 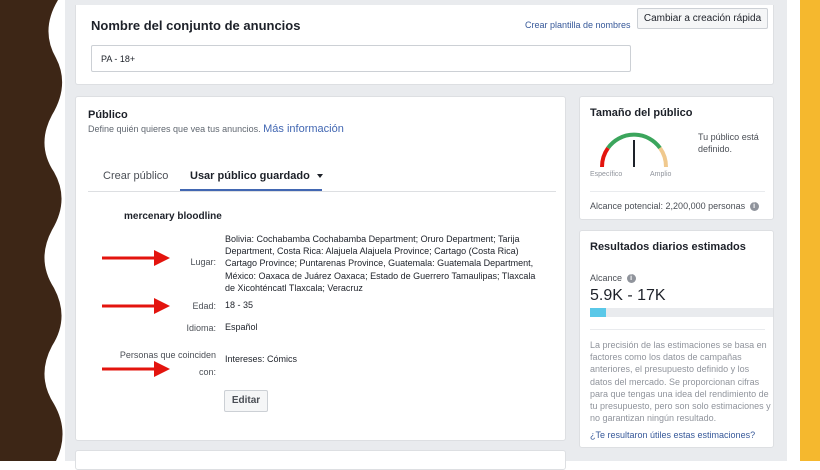 What do you see at coordinates (728, 143) in the screenshot?
I see `audience-defined-text: Tu público está definido.` at bounding box center [728, 143].